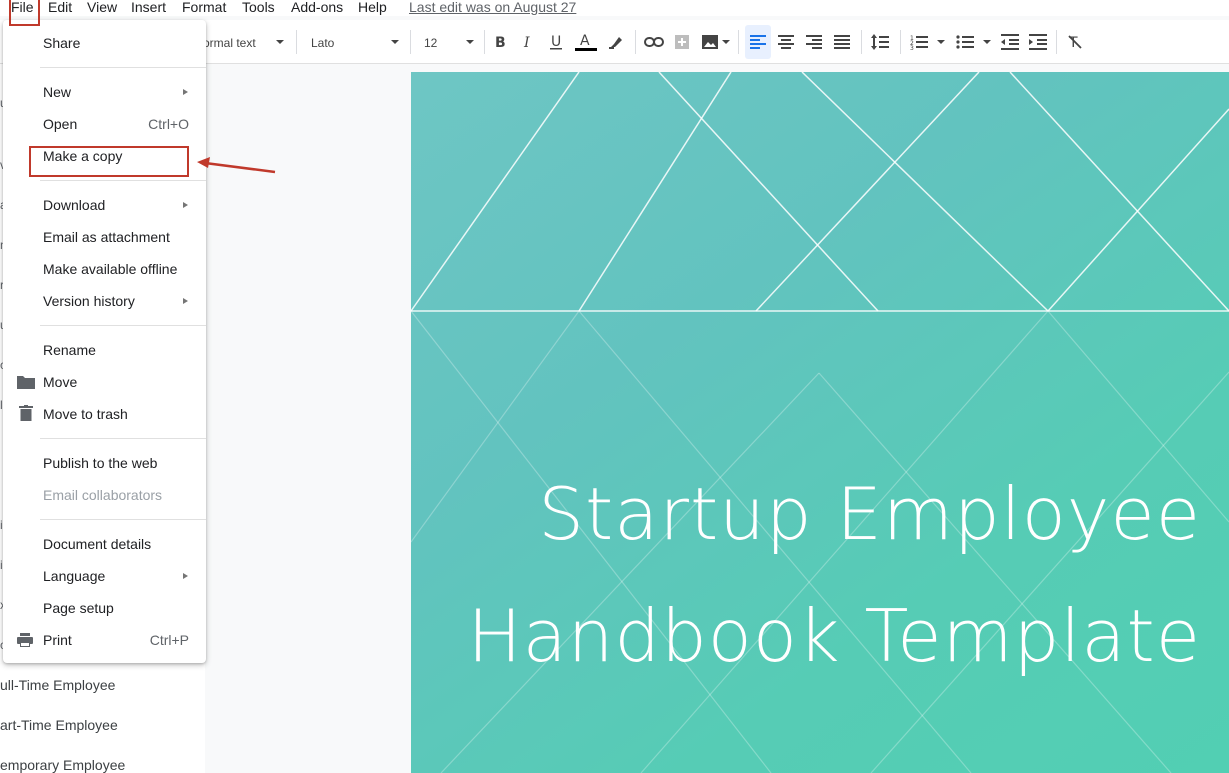  Describe the element at coordinates (236, 165) in the screenshot. I see `annotation-arrow-icon` at that location.